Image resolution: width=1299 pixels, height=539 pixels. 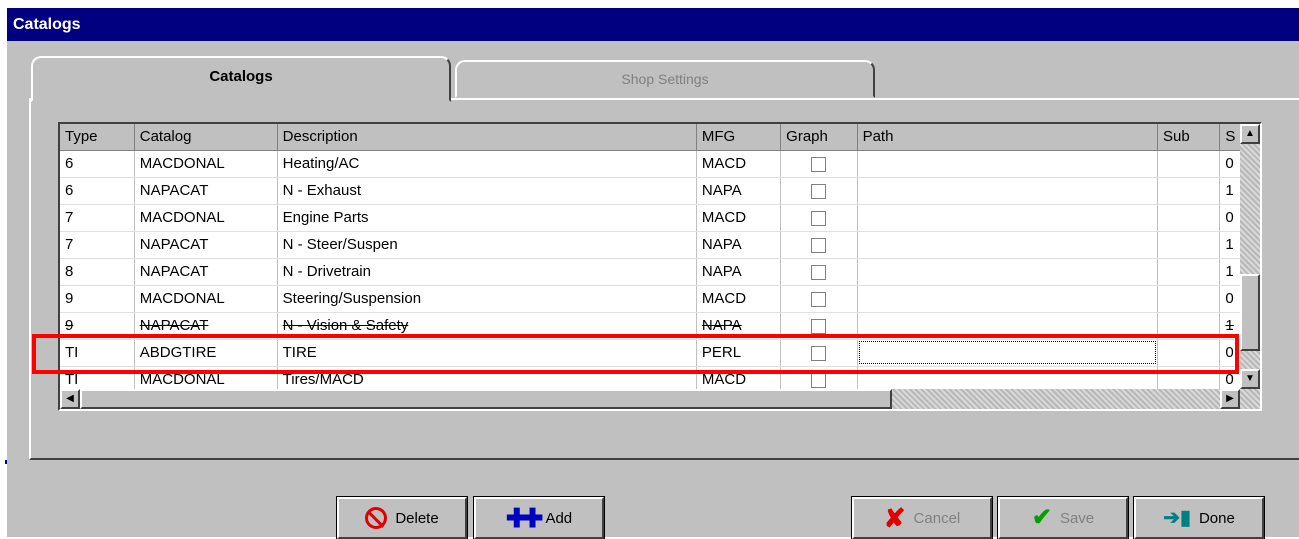 What do you see at coordinates (665, 79) in the screenshot?
I see `tab-shop-settings: Shop Settings` at bounding box center [665, 79].